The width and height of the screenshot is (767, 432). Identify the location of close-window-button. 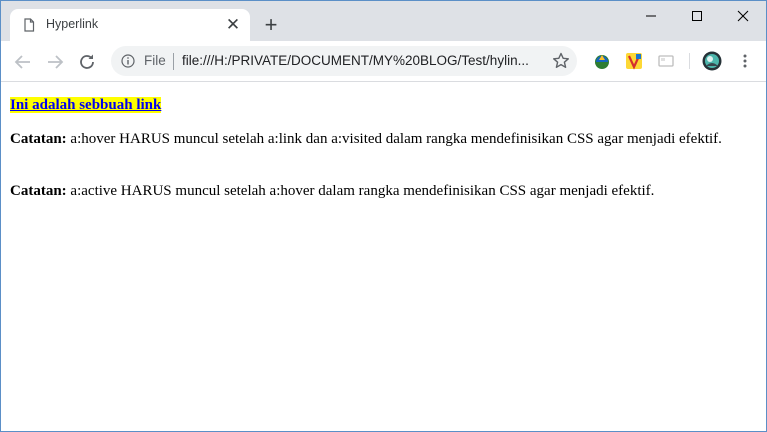
(743, 16).